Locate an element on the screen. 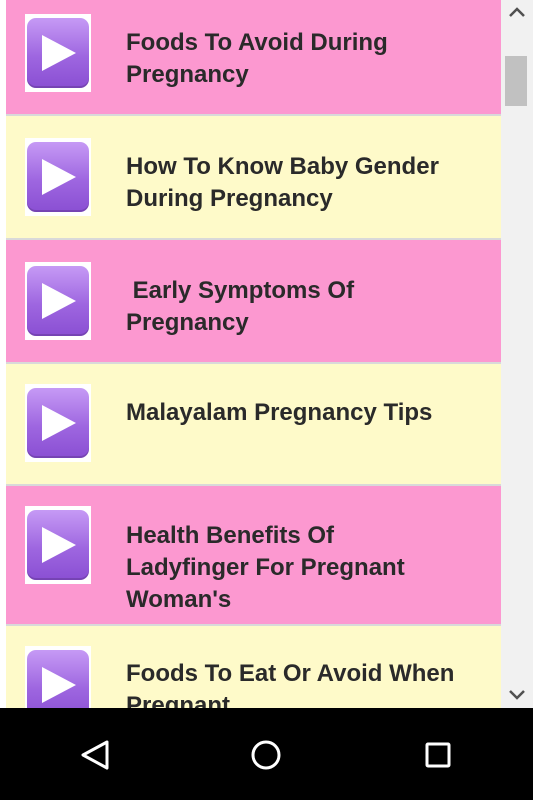 Image resolution: width=533 pixels, height=800 pixels. item-title: Foods To Avoid During Pregnancy is located at coordinates (308, 59).